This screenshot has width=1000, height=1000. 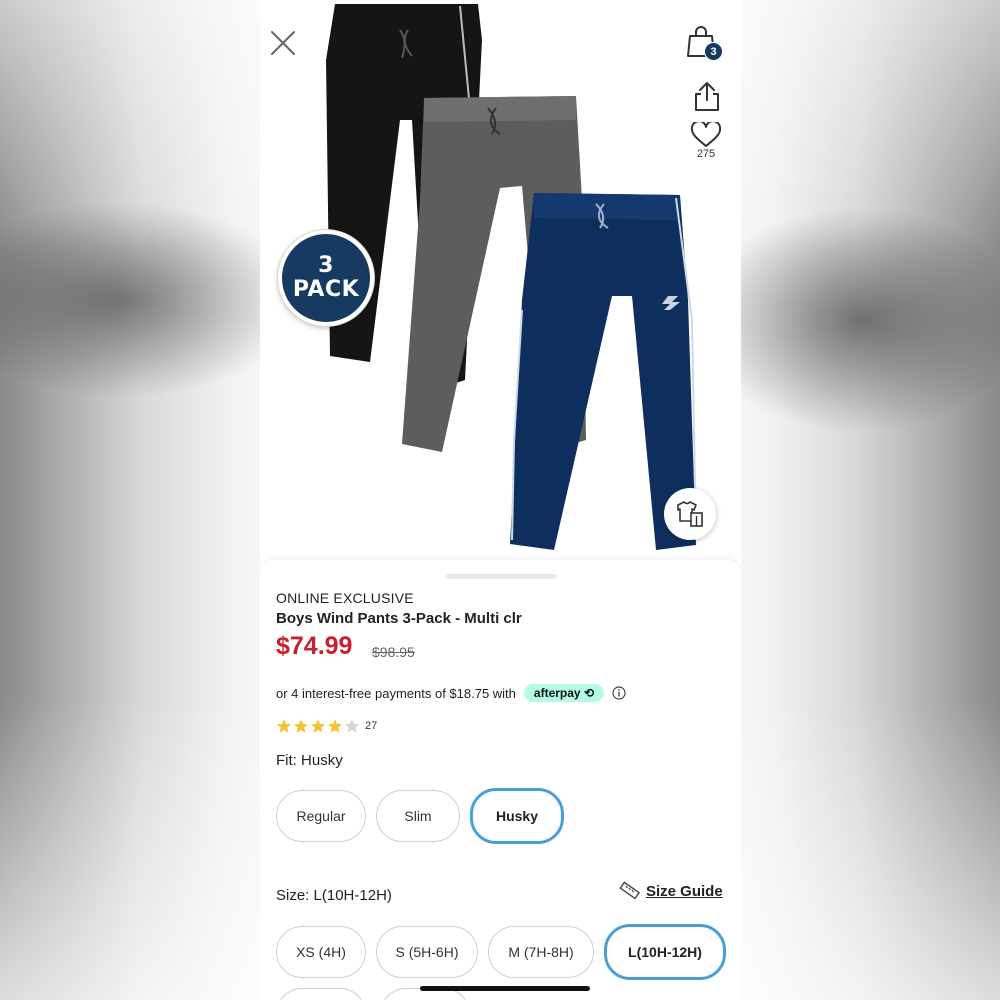 I want to click on afterpay-brand: afterpay, so click(x=557, y=693).